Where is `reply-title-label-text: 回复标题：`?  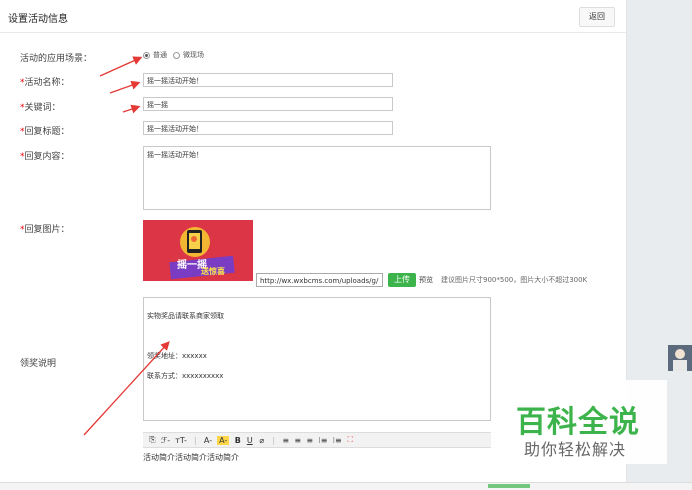 reply-title-label-text: 回复标题： is located at coordinates (47, 132).